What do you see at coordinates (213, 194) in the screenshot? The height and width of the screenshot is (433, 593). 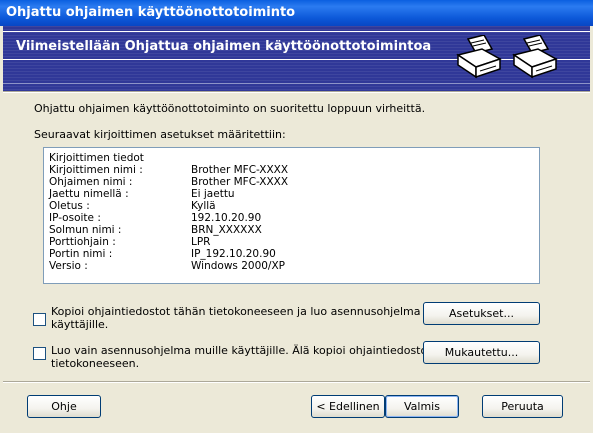 I see `setting-value: Ei jaettu` at bounding box center [213, 194].